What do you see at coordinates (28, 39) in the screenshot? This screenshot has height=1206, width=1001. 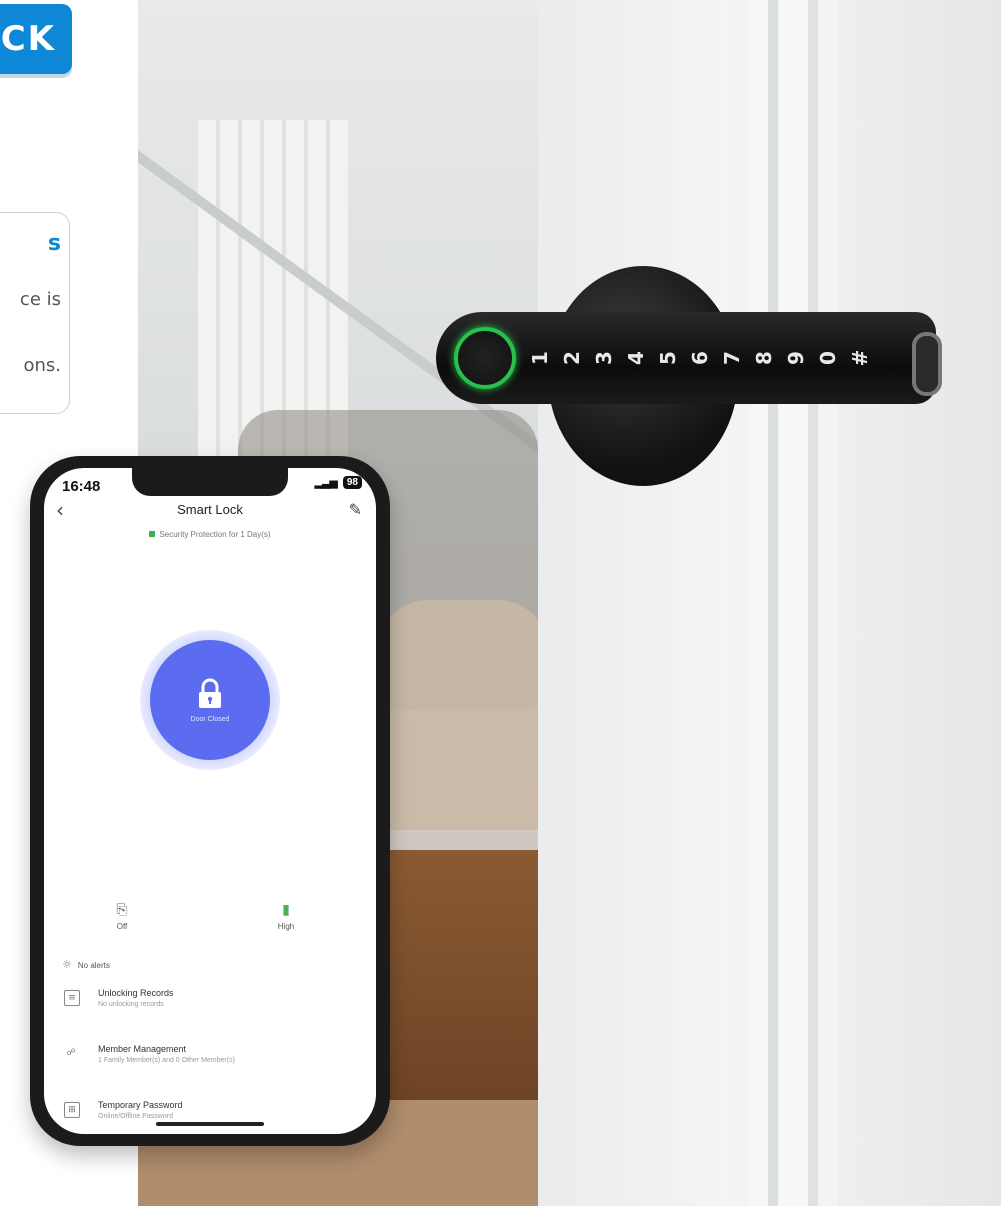 I see `badge-text: CK` at bounding box center [28, 39].